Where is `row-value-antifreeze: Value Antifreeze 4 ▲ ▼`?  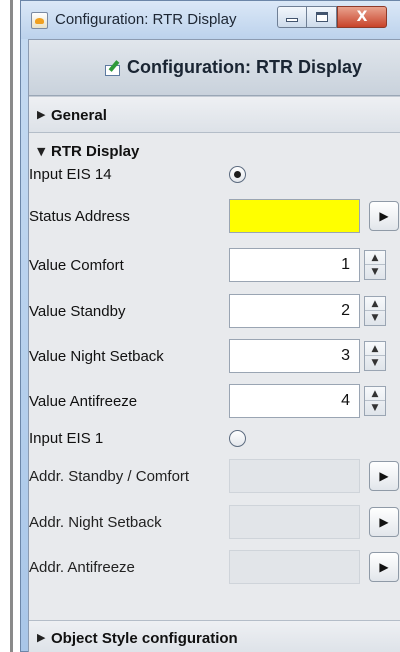 row-value-antifreeze: Value Antifreeze 4 ▲ ▼ is located at coordinates (214, 401).